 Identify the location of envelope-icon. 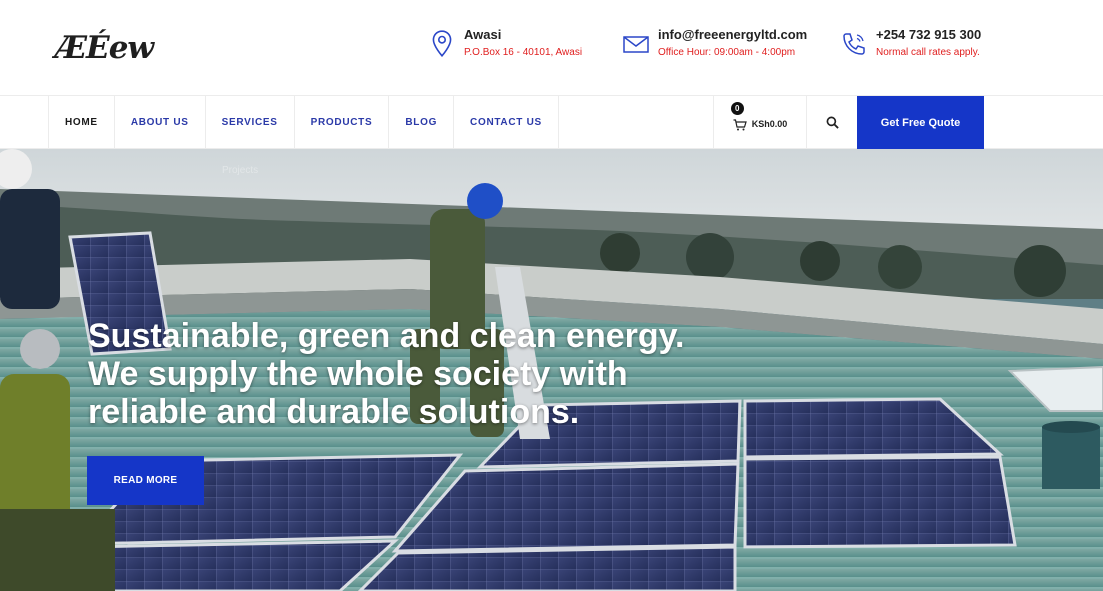
(636, 44).